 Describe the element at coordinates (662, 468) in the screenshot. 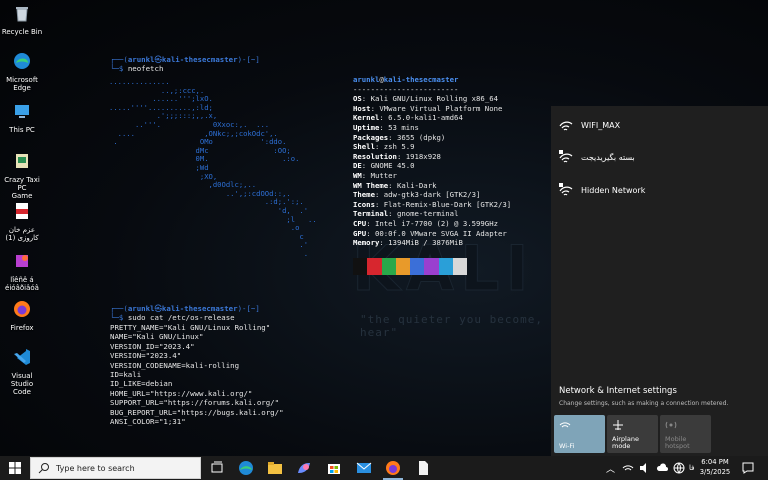

I see `cloud-icon` at that location.